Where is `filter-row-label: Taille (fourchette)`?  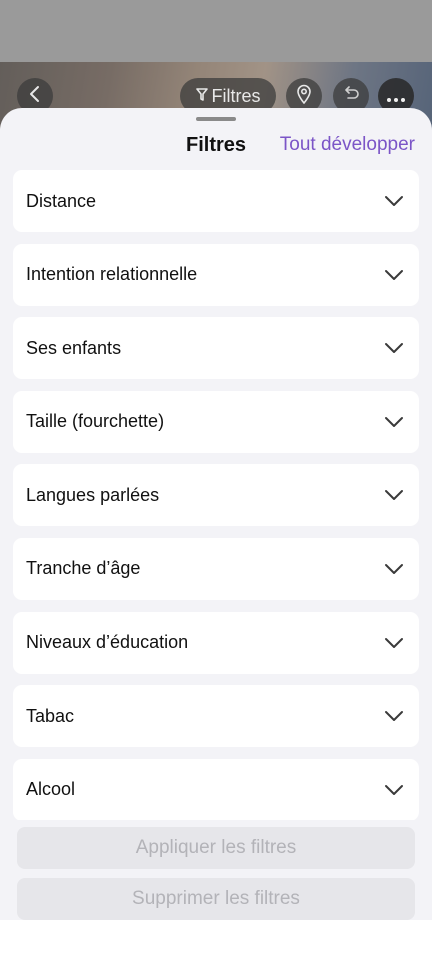 filter-row-label: Taille (fourchette) is located at coordinates (95, 421).